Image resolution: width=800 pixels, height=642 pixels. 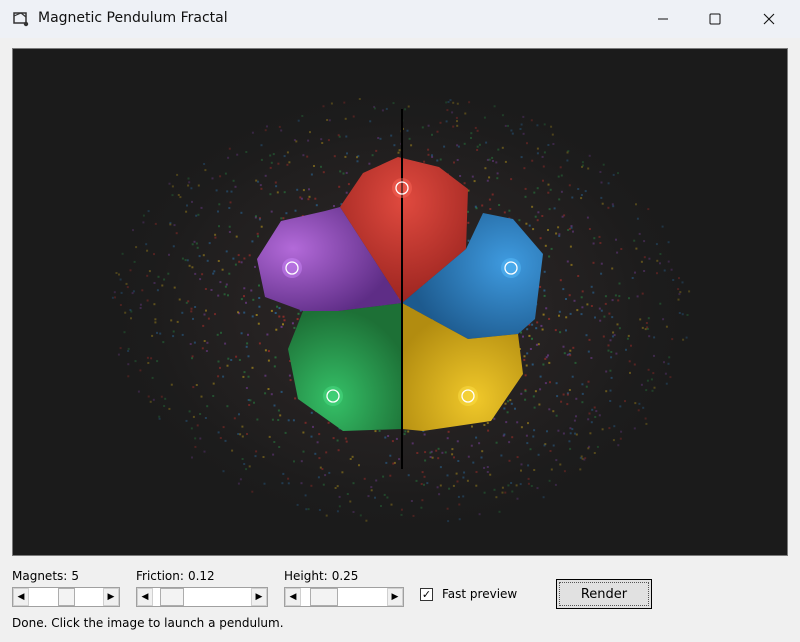 I want to click on magnets-value: 5, so click(x=75, y=576).